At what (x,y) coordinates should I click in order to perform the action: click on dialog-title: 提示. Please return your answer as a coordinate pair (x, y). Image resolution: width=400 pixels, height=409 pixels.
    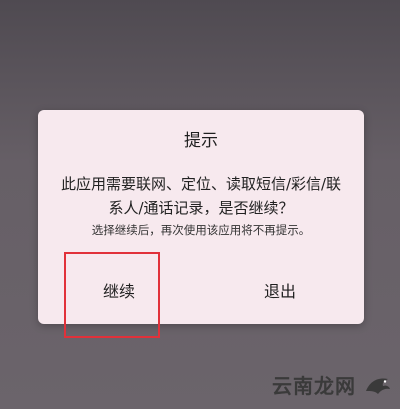
    Looking at the image, I should click on (201, 141).